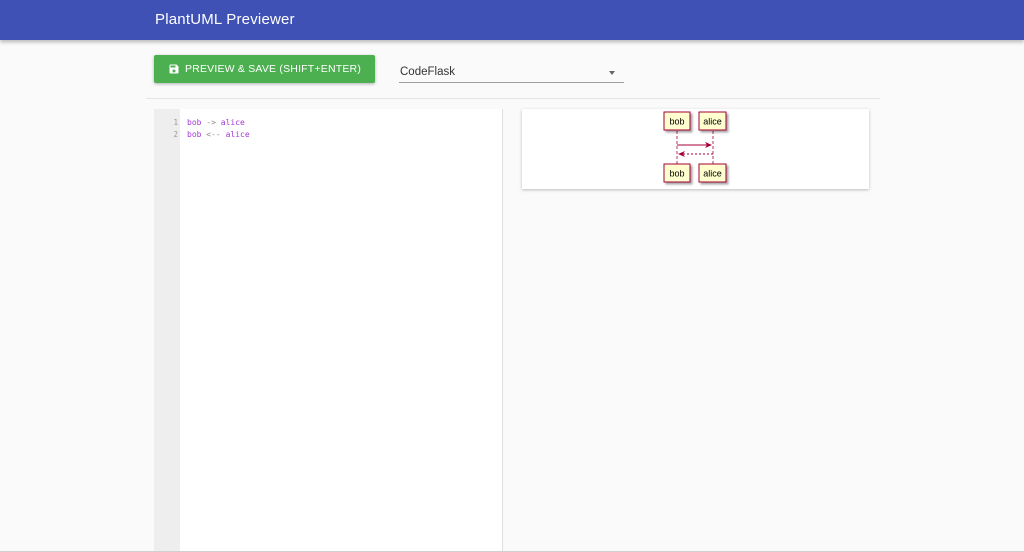 The height and width of the screenshot is (552, 1024). I want to click on message-arrow-dotted, so click(695, 154).